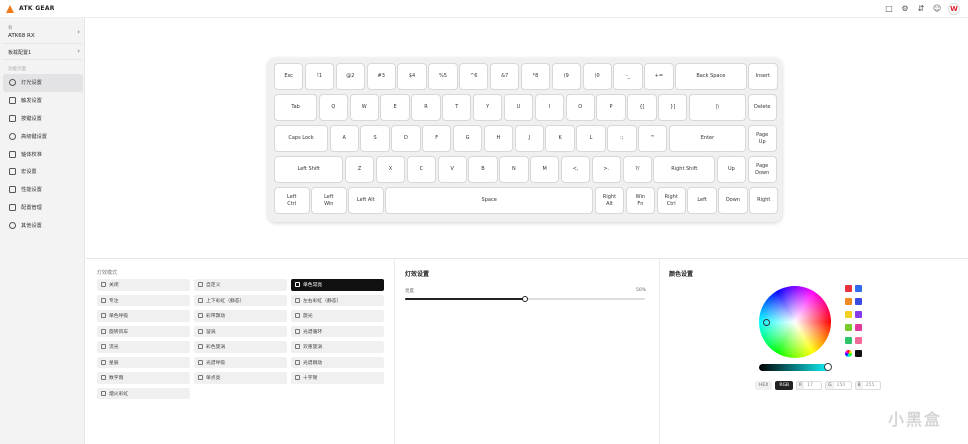  I want to click on key: Left, so click(702, 200).